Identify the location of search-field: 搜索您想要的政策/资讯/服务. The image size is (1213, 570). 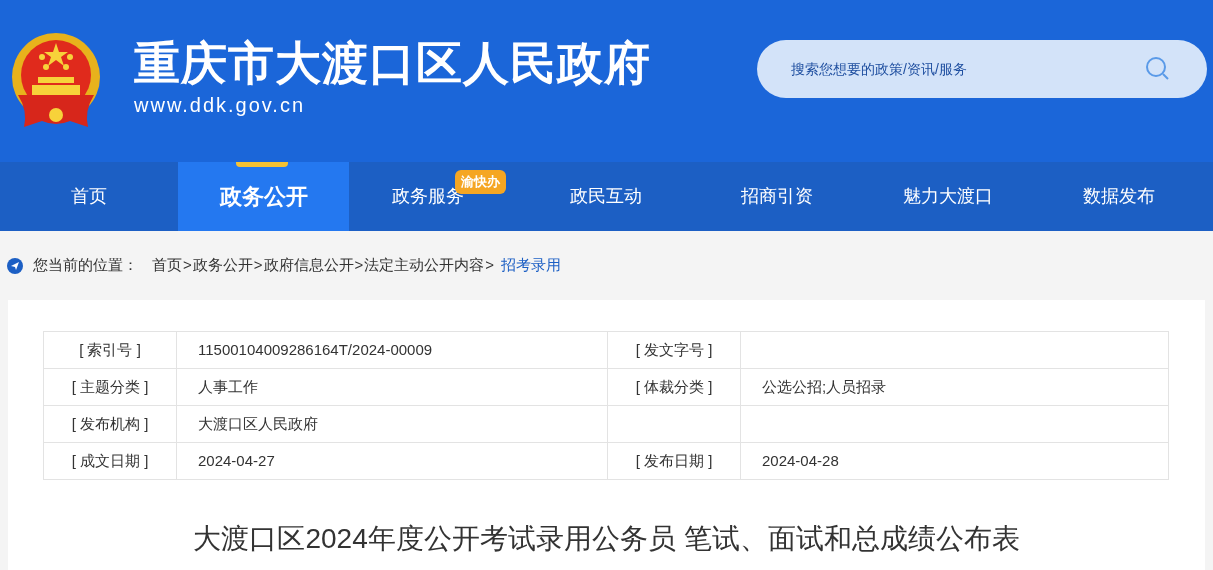
(968, 69).